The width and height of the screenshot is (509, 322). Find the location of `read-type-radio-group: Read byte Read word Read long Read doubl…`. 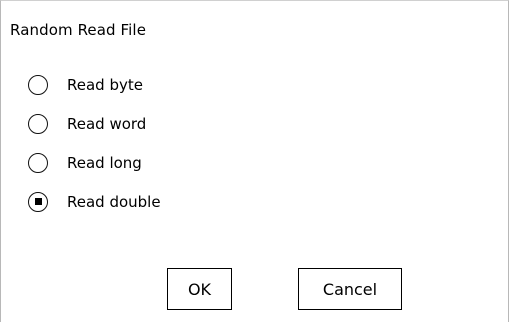

read-type-radio-group: Read byte Read word Read long Read doubl… is located at coordinates (94, 143).